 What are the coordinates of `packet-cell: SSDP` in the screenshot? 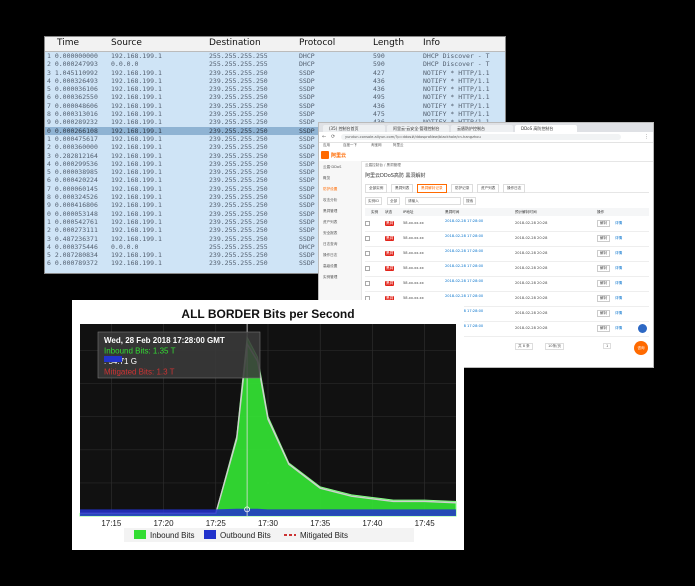 It's located at (307, 114).